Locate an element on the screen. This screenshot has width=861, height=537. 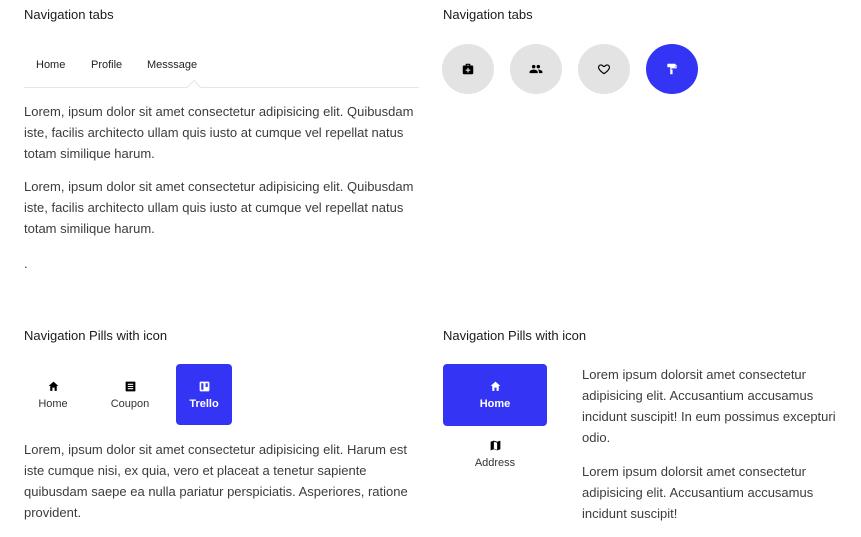
navigation-tabs: Home Profile Messsage is located at coordinates (221, 75).